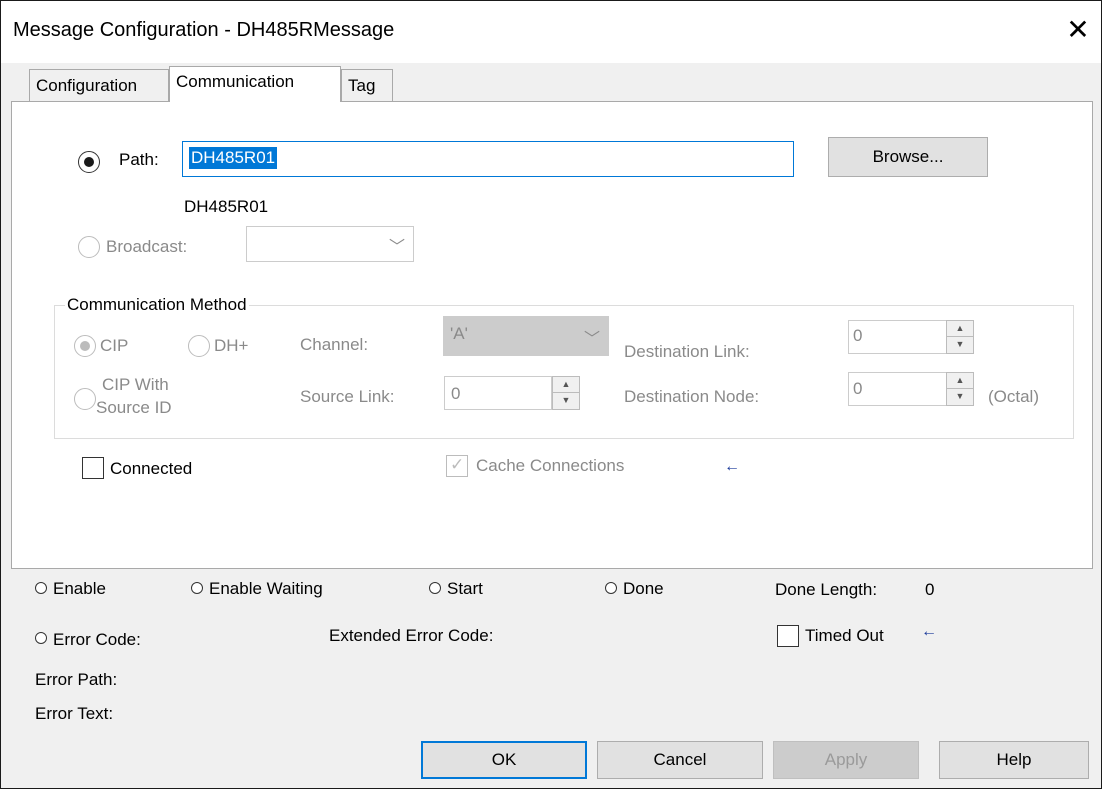 The width and height of the screenshot is (1102, 789). I want to click on broadcast-radio, so click(89, 247).